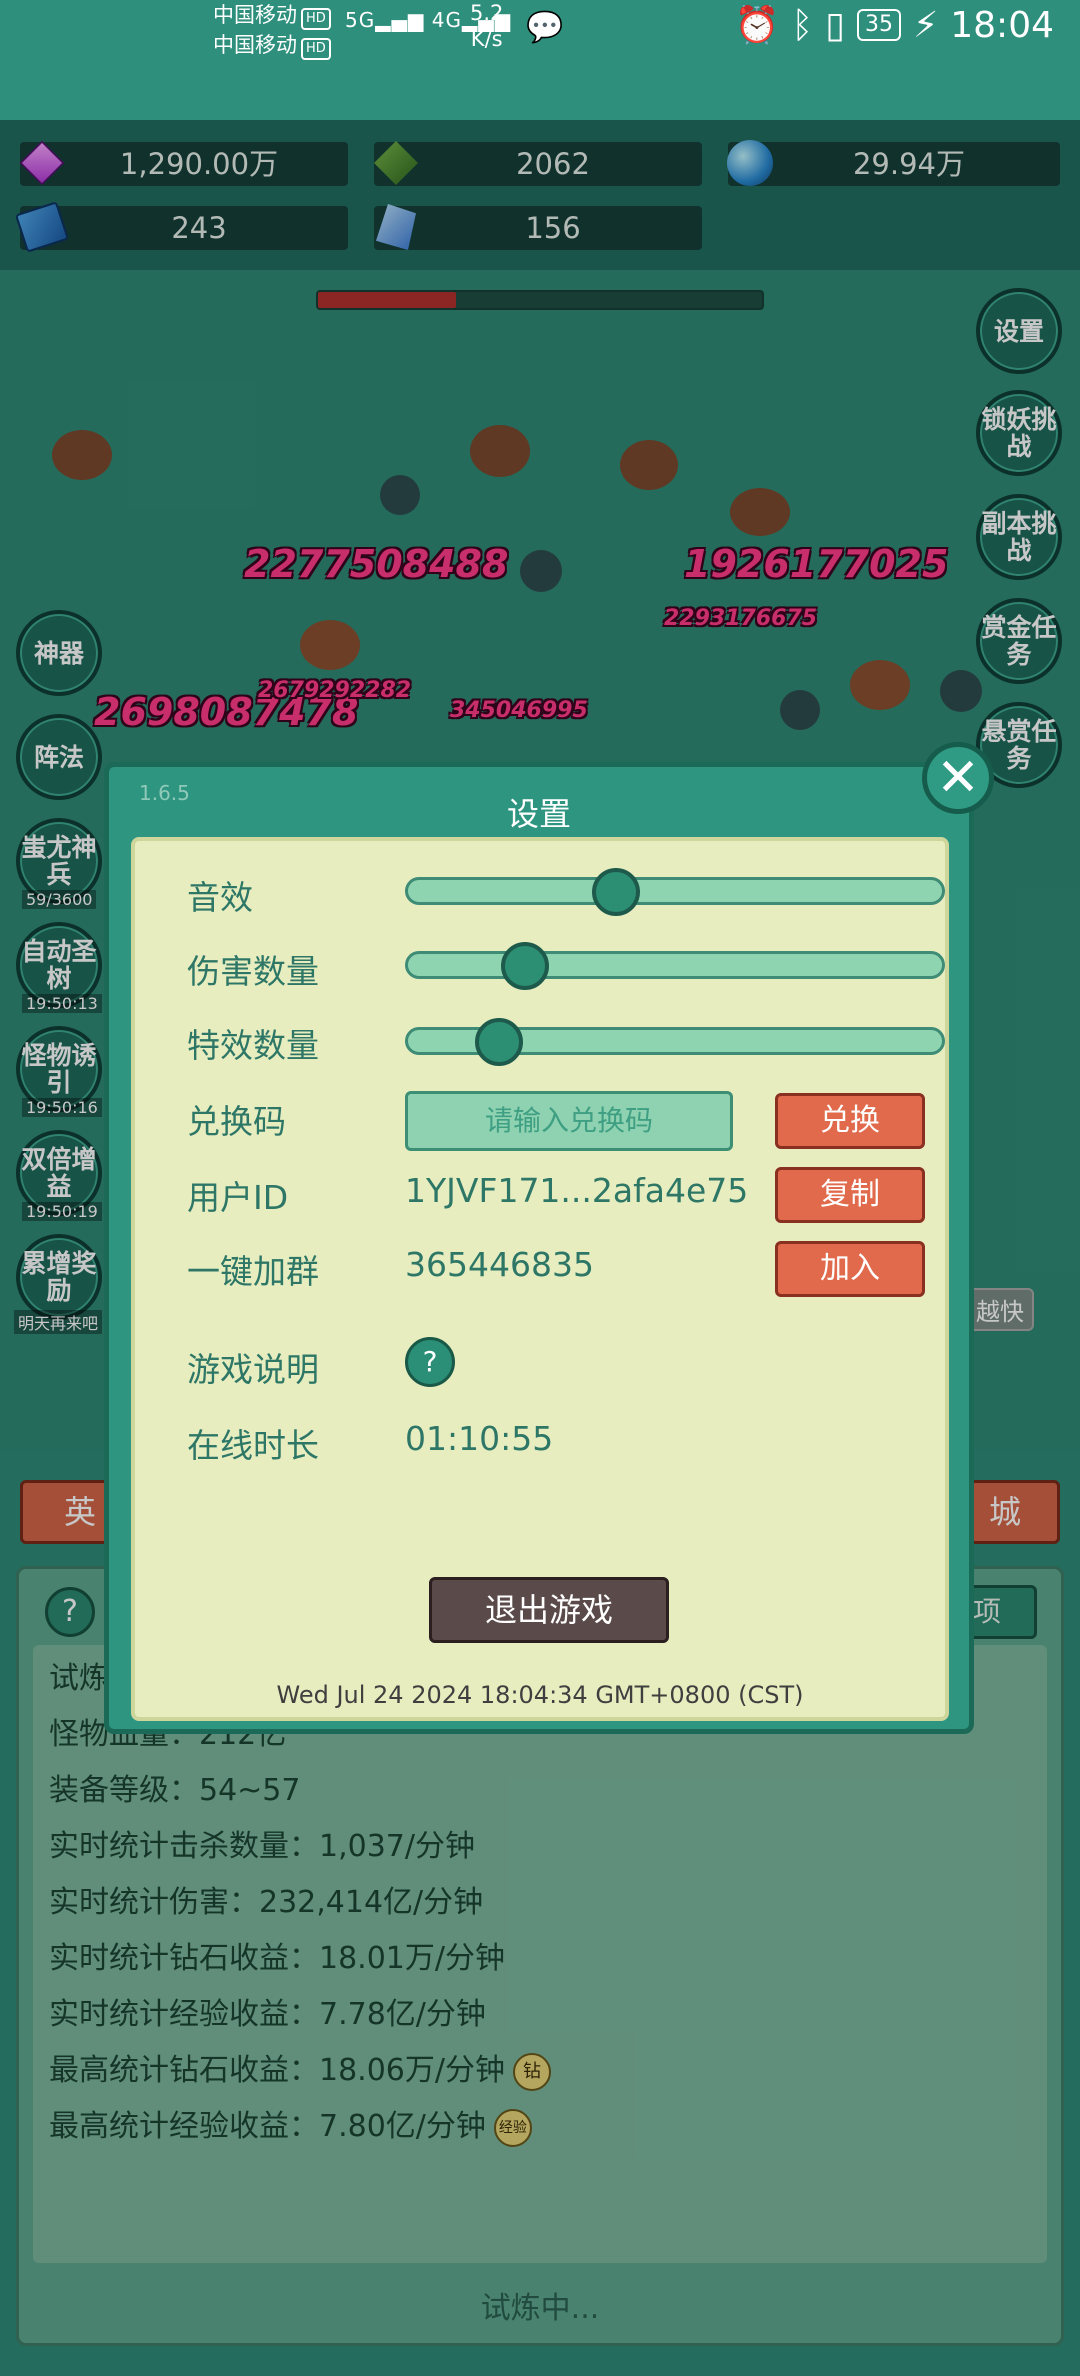 This screenshot has width=1080, height=2376. I want to click on carrier-info: 中国移动 HD 中国移动 HD, so click(272, 30).